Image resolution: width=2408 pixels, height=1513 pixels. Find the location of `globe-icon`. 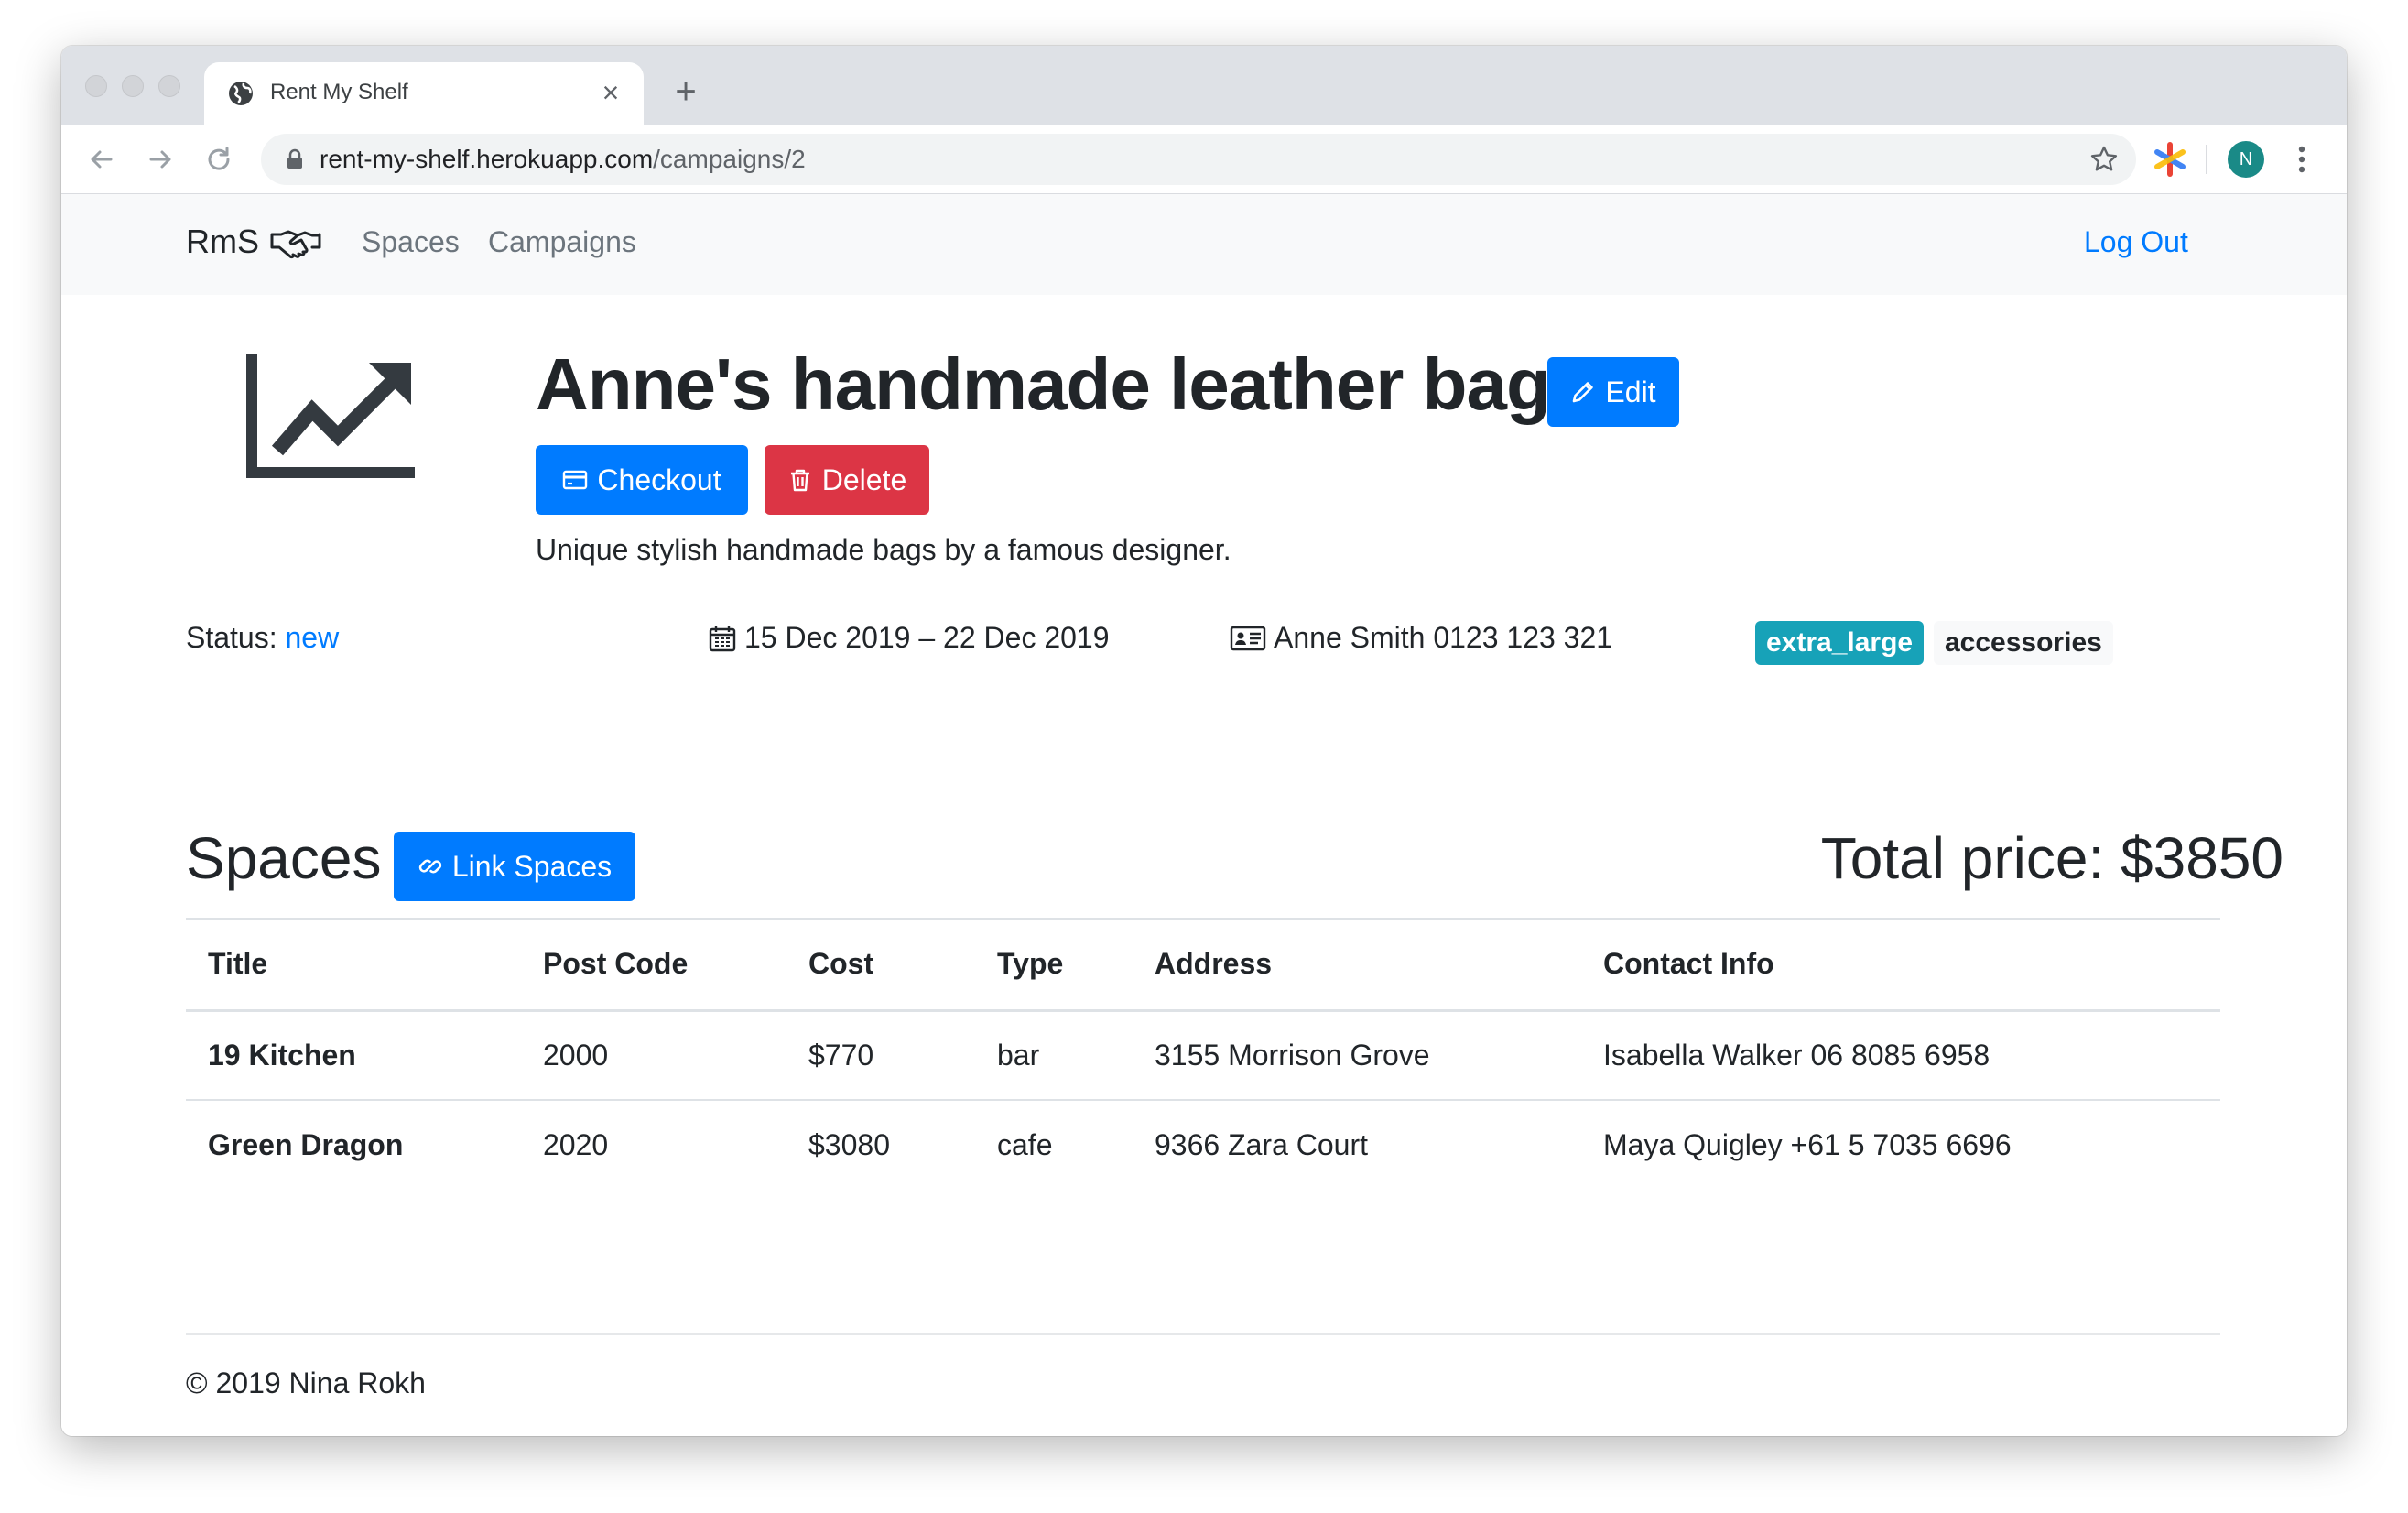

globe-icon is located at coordinates (241, 93).